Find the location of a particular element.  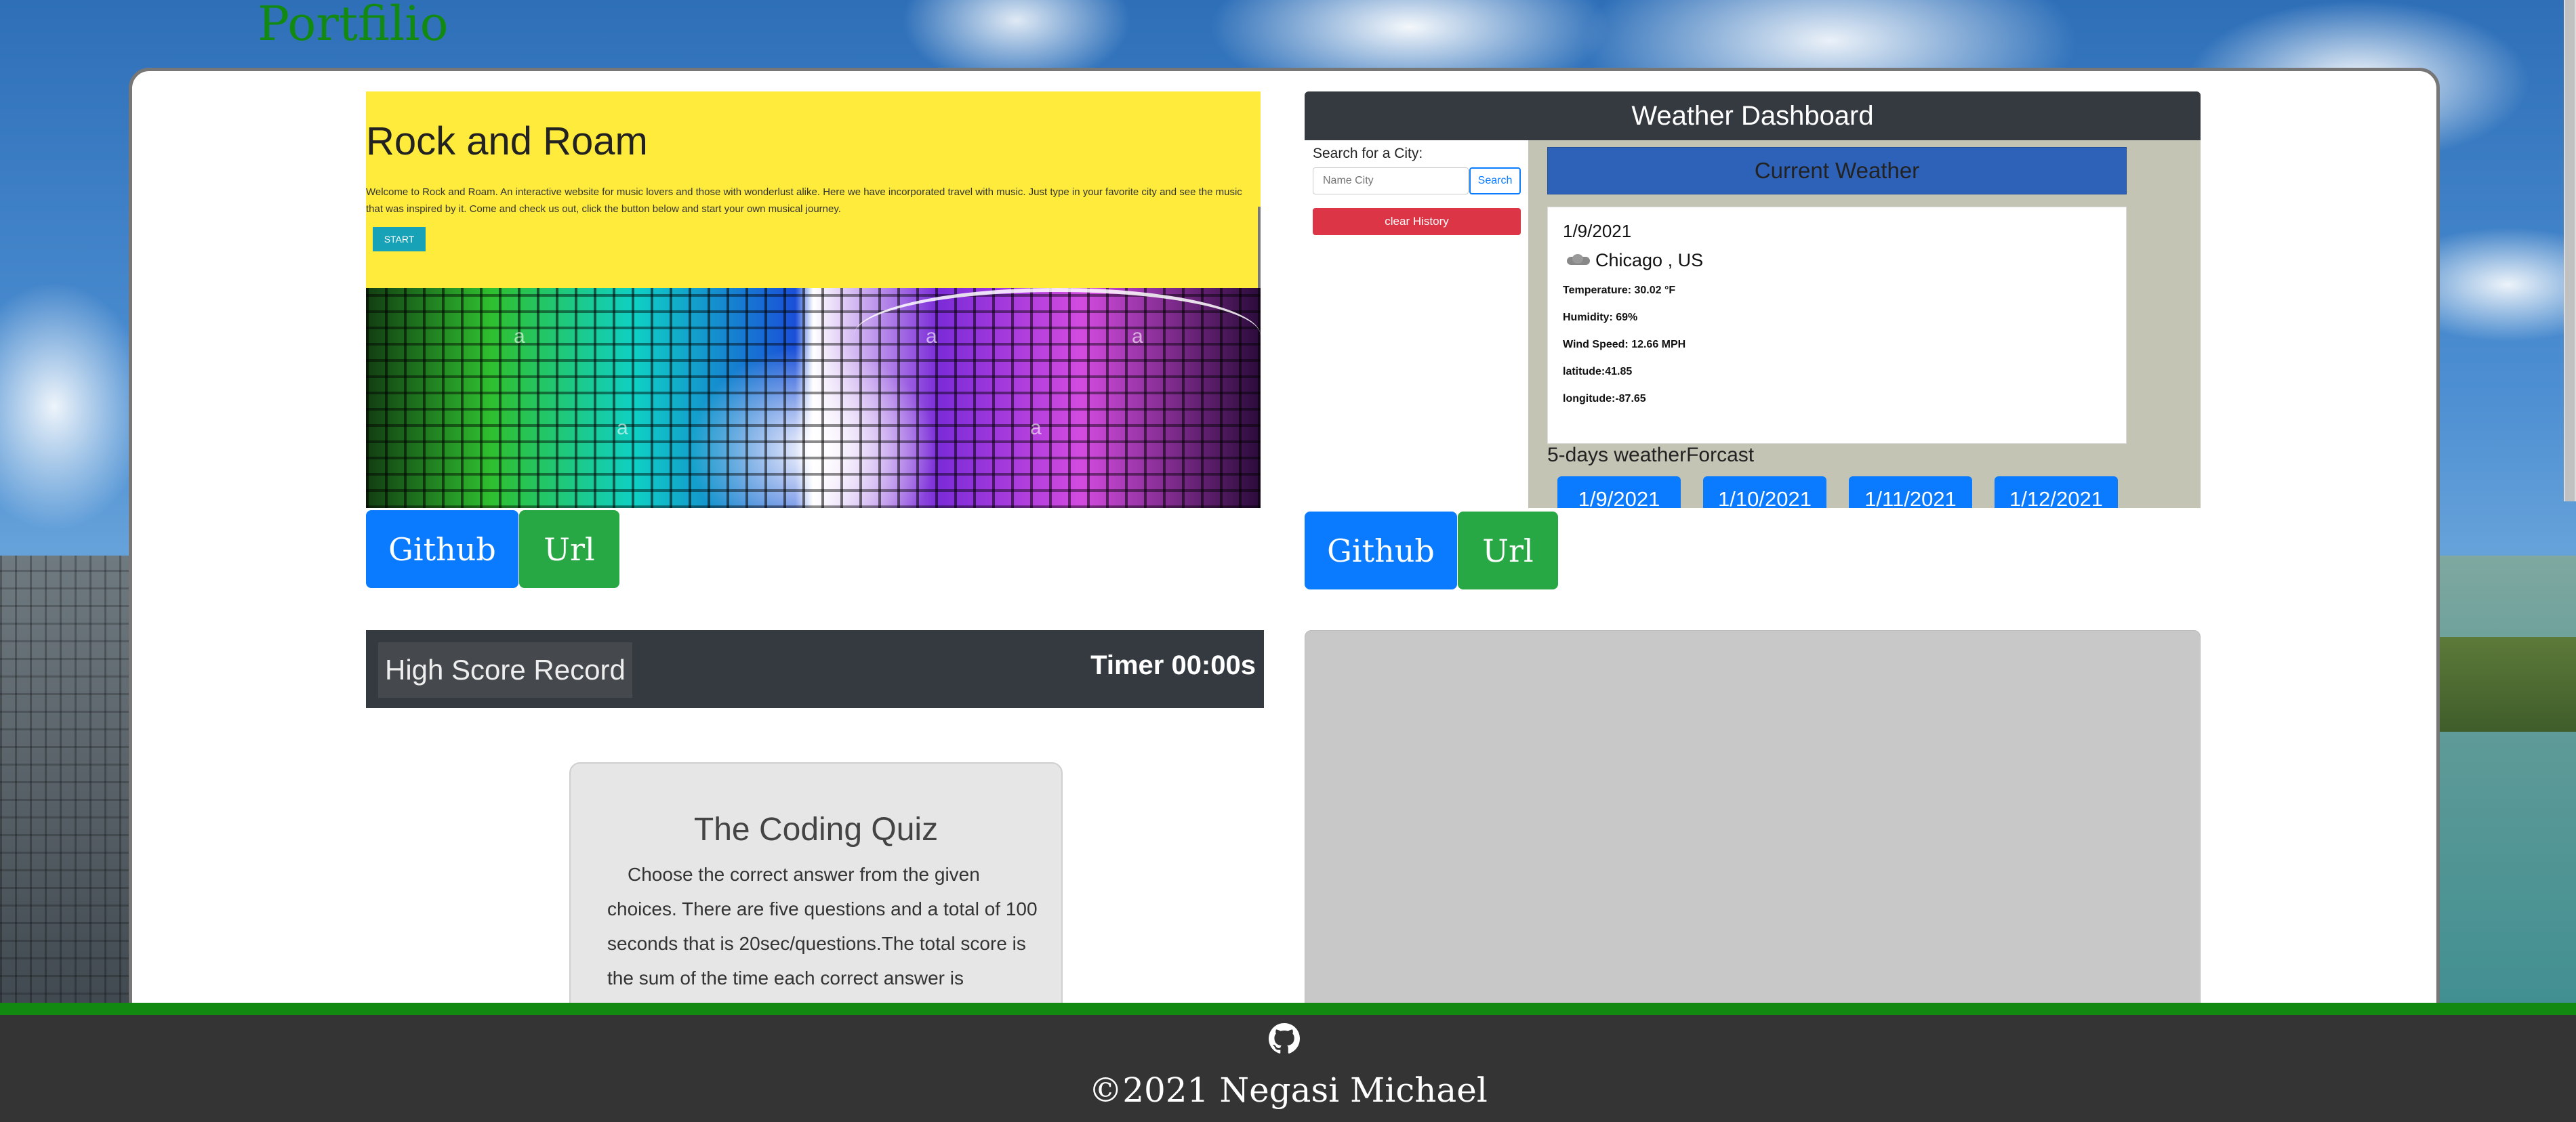

forecast-card: 1/12/2021 is located at coordinates (2057, 492).